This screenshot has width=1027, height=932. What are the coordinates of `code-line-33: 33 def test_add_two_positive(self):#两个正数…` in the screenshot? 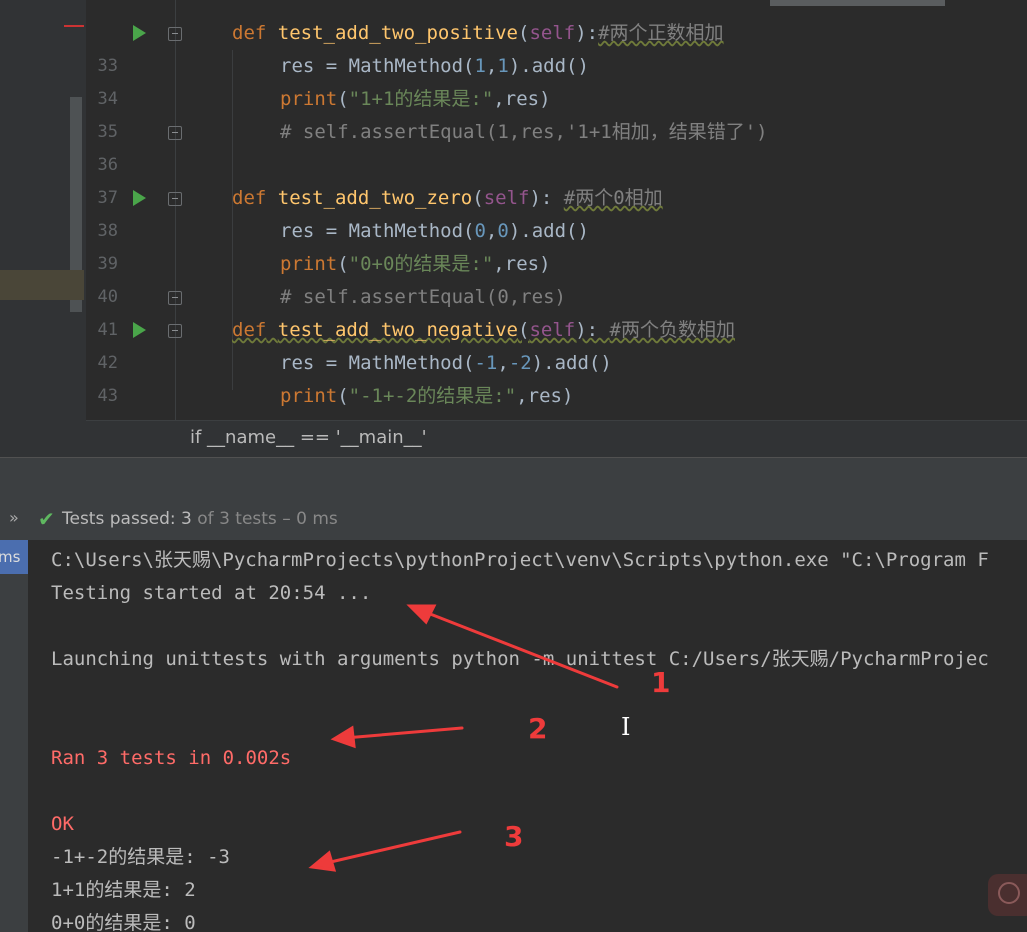 It's located at (556, 46).